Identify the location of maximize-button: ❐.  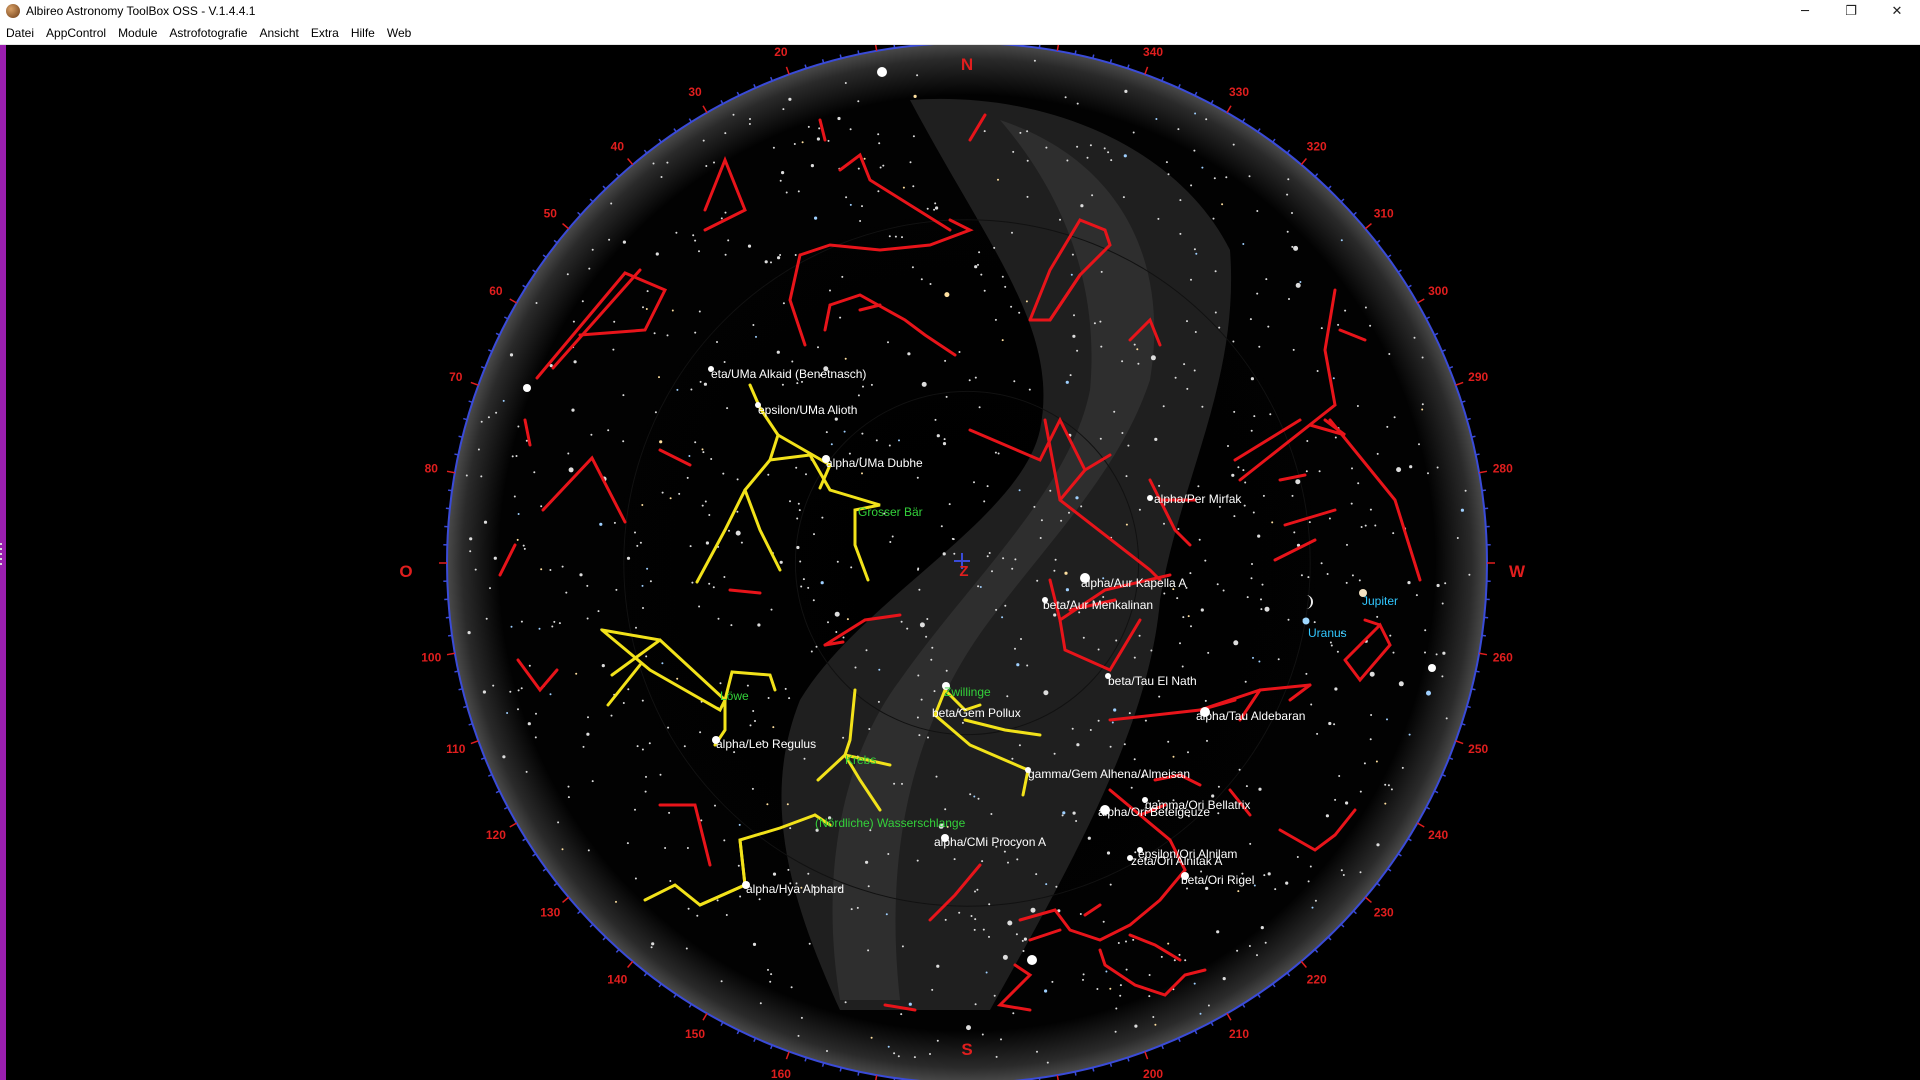
(1851, 11).